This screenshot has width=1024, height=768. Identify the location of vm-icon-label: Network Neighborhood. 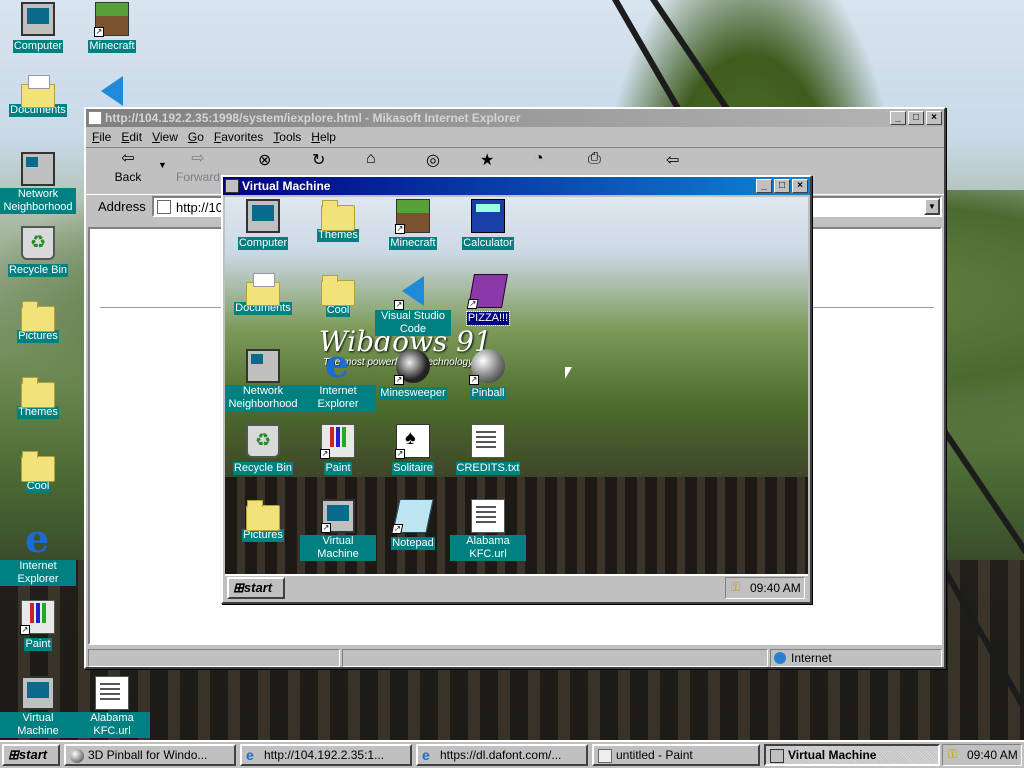
(263, 398).